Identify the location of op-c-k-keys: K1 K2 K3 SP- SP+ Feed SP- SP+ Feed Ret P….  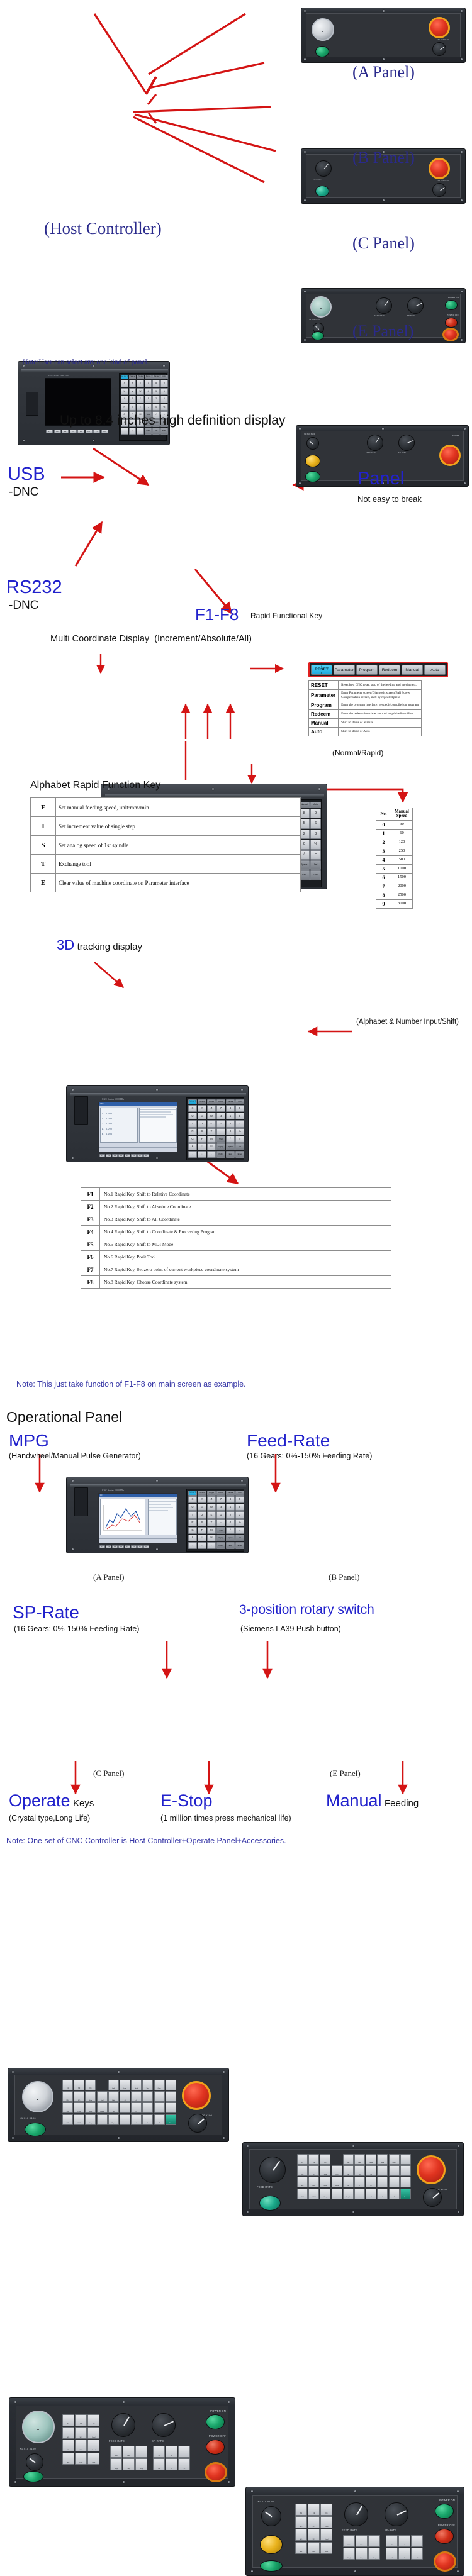
(81, 2439).